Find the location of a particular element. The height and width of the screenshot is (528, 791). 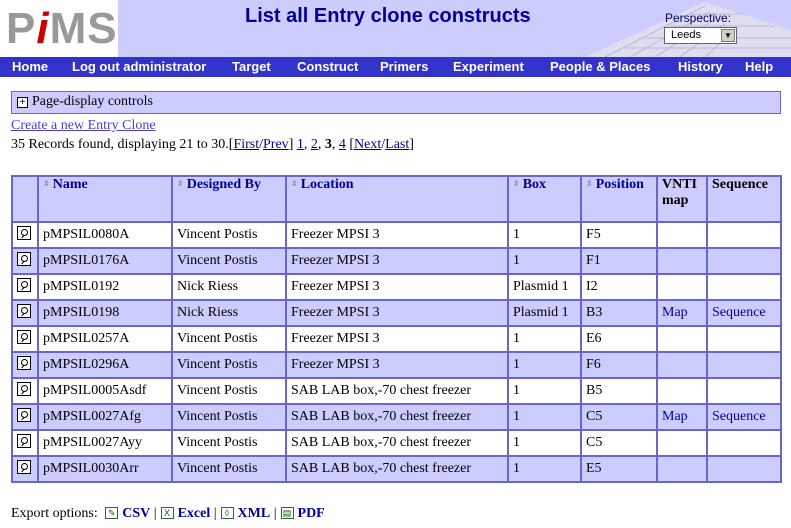

prev-page-link: Prev is located at coordinates (276, 144).